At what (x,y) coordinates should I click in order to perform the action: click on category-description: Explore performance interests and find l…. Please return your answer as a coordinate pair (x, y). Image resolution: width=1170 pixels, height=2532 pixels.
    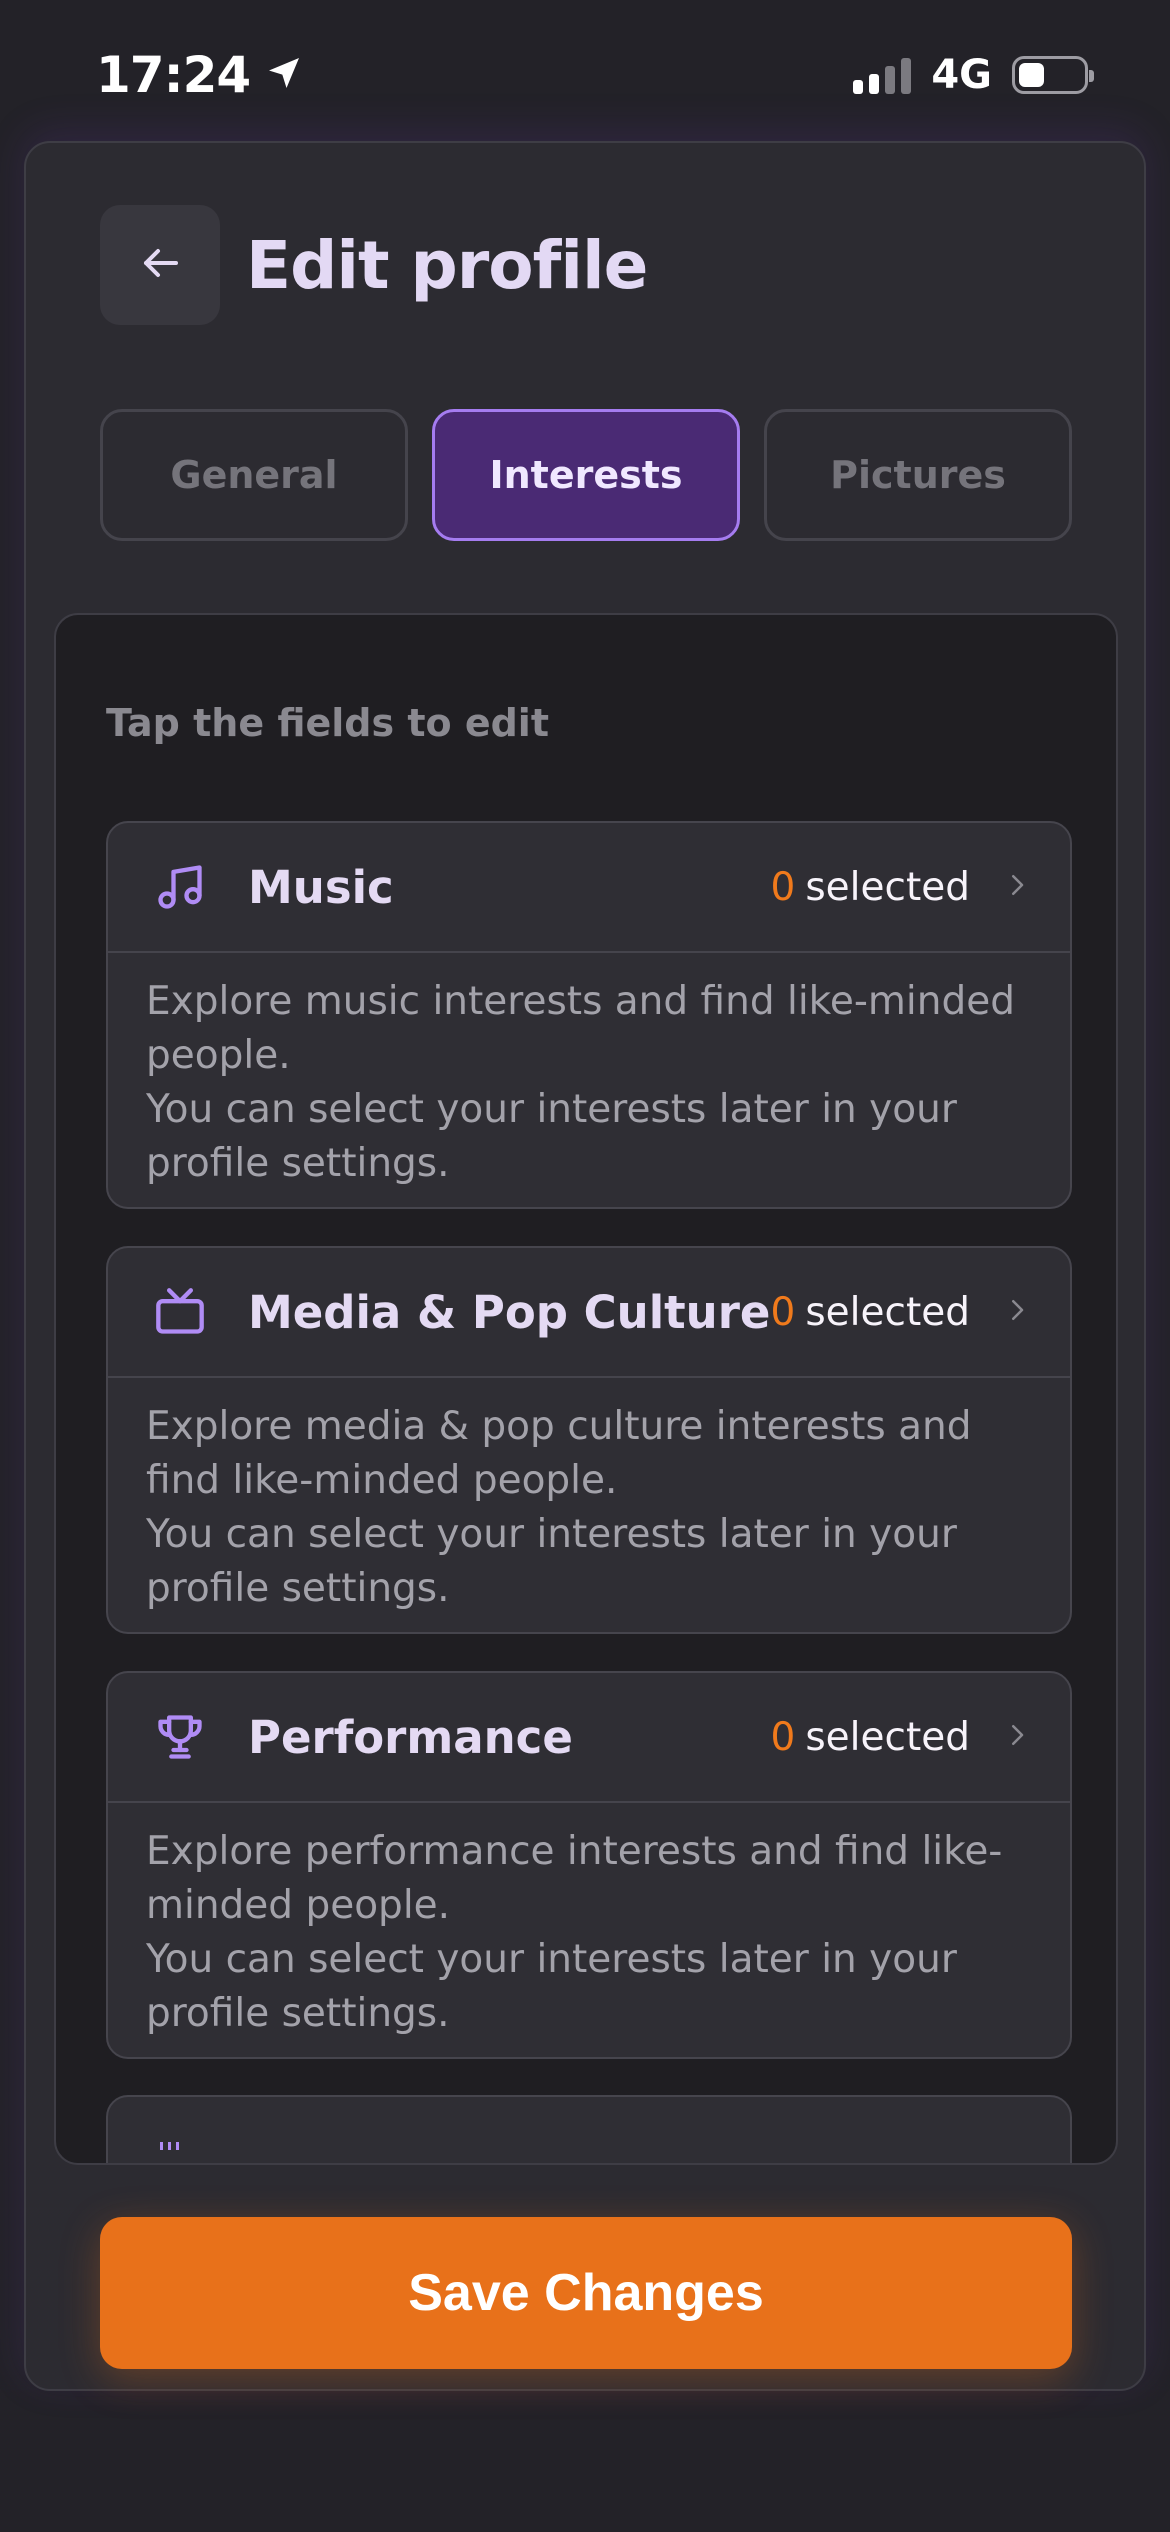
    Looking at the image, I should click on (589, 1922).